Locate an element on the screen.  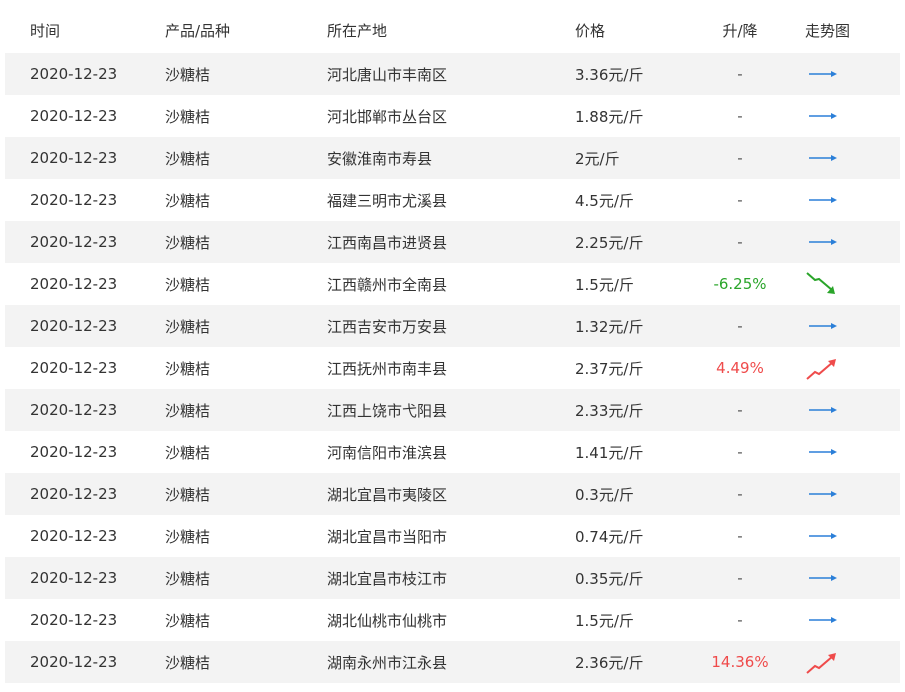
cell-change: -6.25% is located at coordinates (740, 284).